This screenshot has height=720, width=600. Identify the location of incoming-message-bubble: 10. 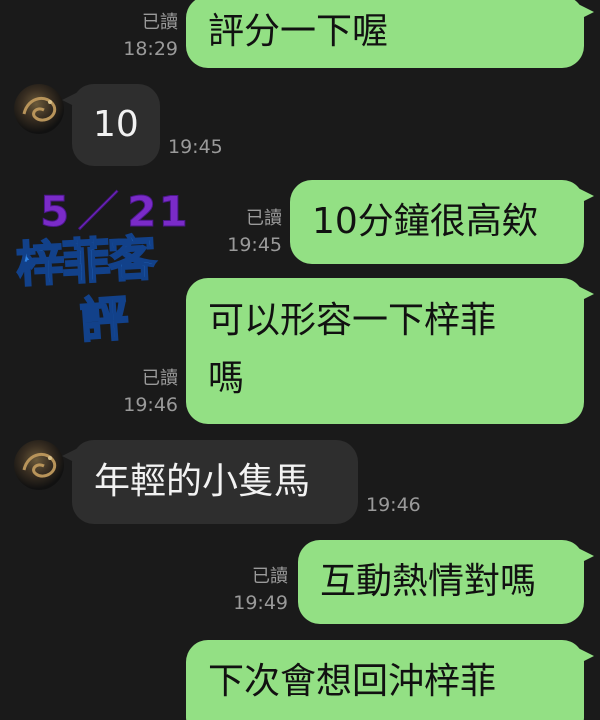
(111, 125).